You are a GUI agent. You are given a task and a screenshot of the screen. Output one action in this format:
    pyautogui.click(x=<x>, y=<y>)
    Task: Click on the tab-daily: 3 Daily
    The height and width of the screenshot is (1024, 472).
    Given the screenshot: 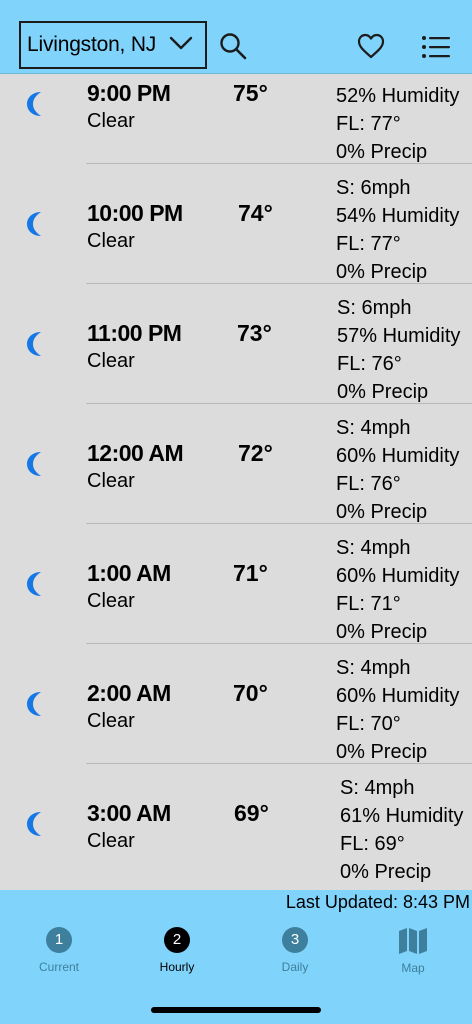 What is the action you would take?
    pyautogui.click(x=295, y=950)
    